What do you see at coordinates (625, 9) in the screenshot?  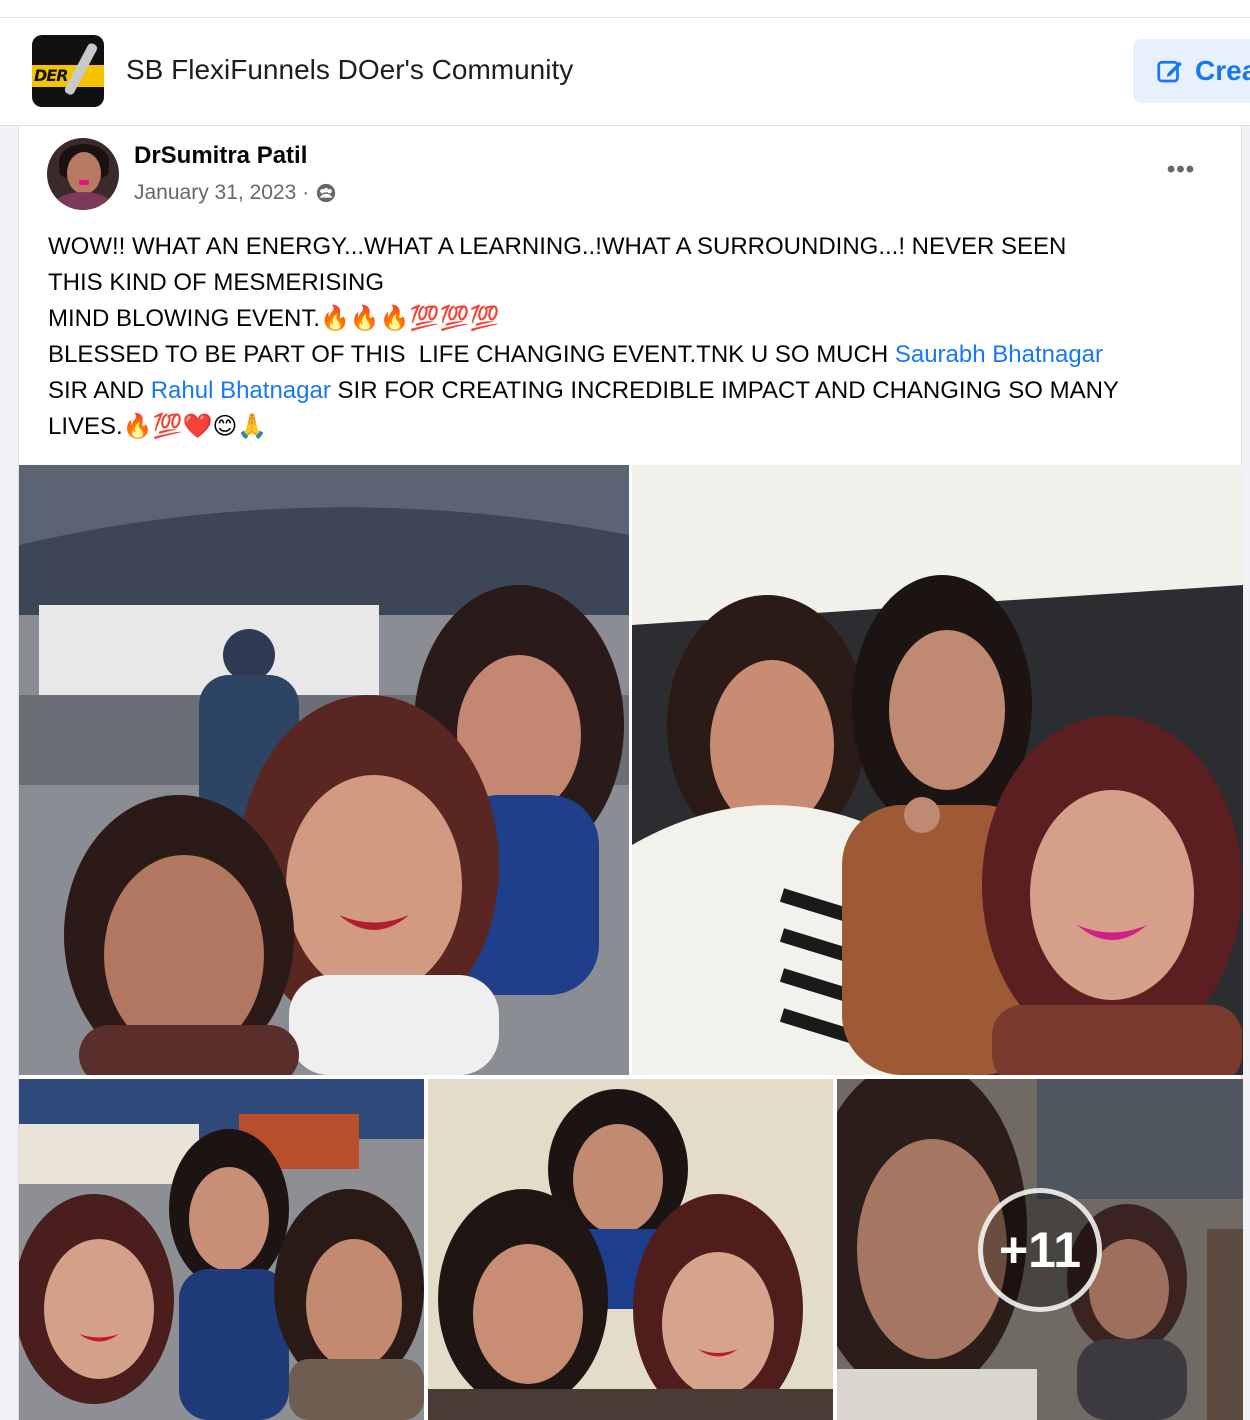 I see `top-bar` at bounding box center [625, 9].